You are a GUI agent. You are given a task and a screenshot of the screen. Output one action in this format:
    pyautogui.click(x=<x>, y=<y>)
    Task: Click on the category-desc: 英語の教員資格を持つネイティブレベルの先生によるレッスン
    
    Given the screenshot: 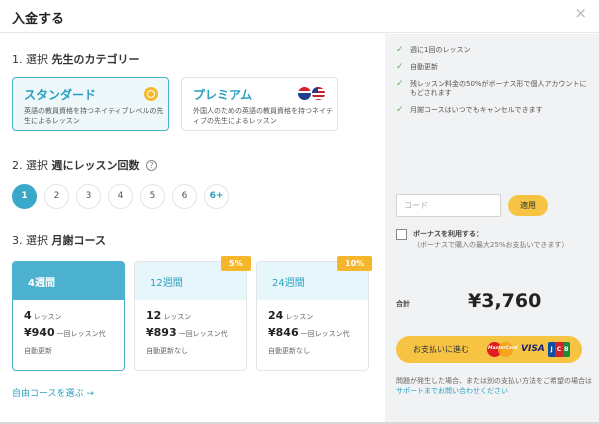 What is the action you would take?
    pyautogui.click(x=94, y=116)
    